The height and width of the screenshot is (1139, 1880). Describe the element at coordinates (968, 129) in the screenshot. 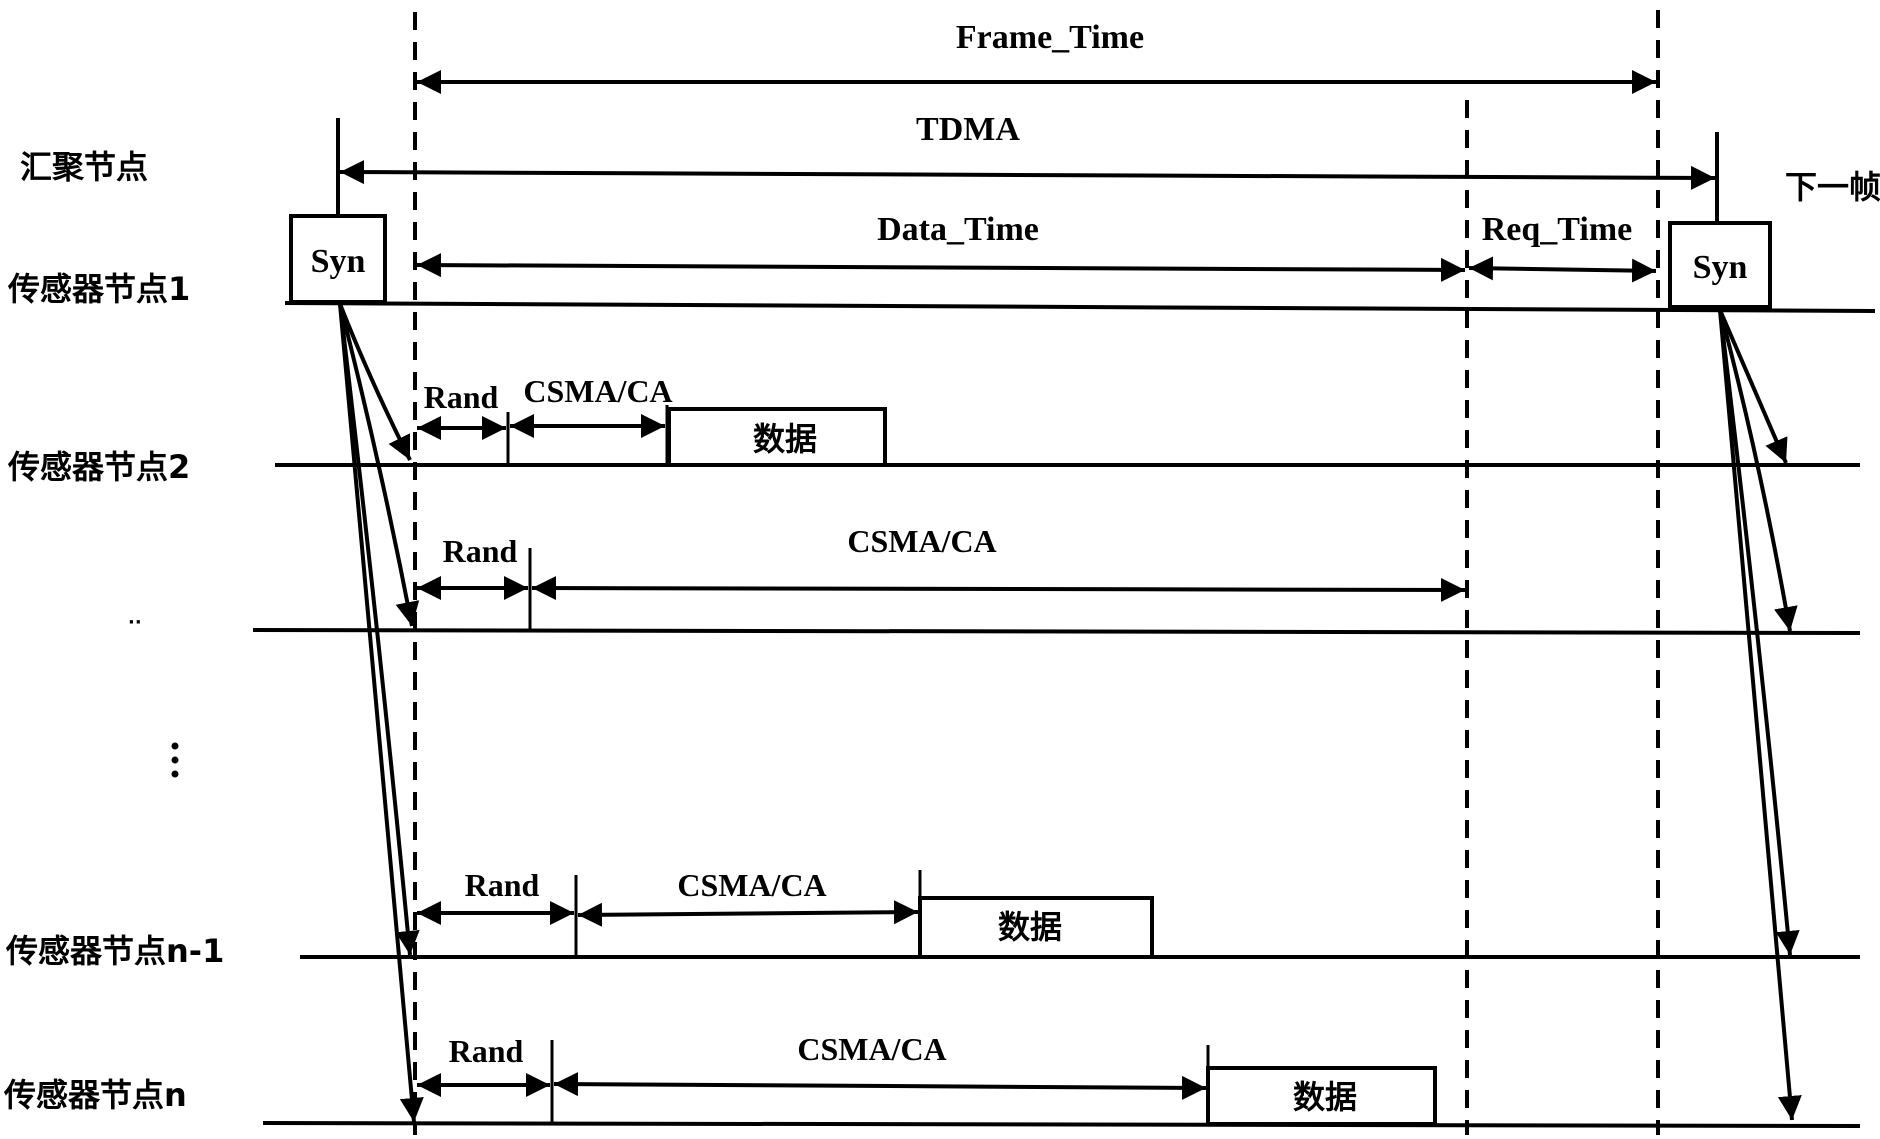

I see `tdma-label: TDMA` at that location.